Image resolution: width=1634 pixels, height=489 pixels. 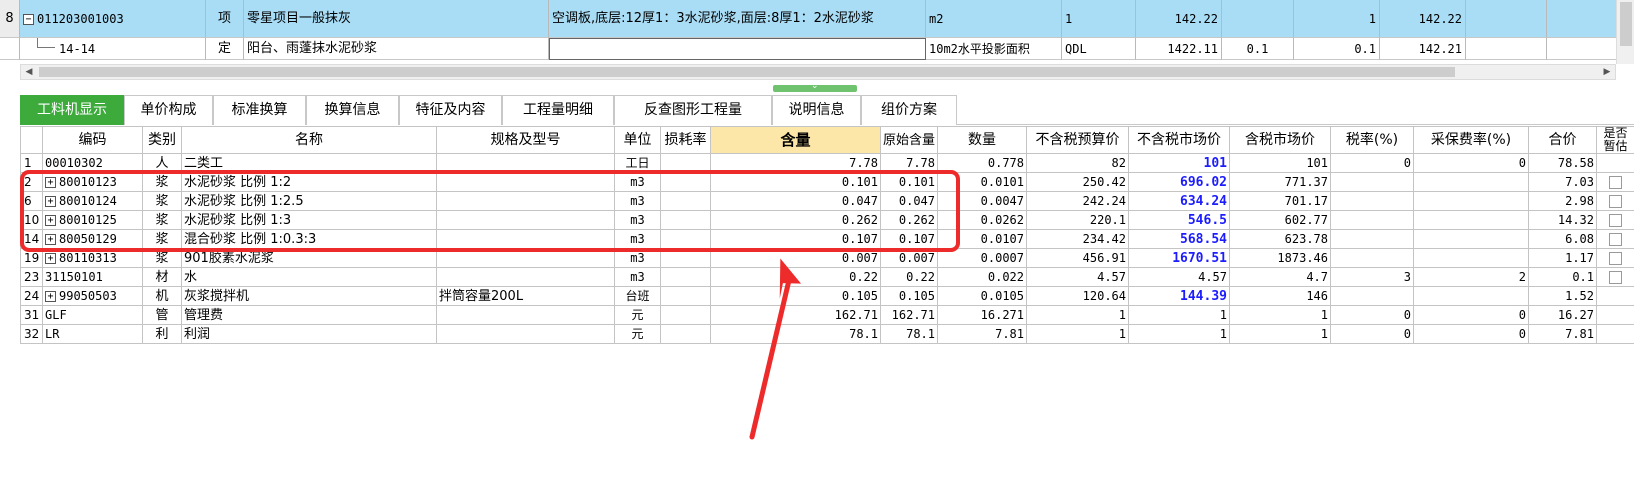 What do you see at coordinates (909, 239) in the screenshot?
I see `resource-orig-content: 0.107` at bounding box center [909, 239].